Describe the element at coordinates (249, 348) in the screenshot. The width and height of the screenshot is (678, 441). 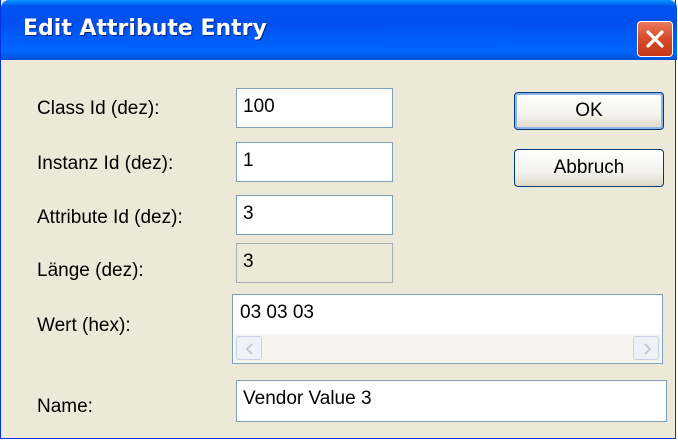
I see `scroll-left-button` at that location.